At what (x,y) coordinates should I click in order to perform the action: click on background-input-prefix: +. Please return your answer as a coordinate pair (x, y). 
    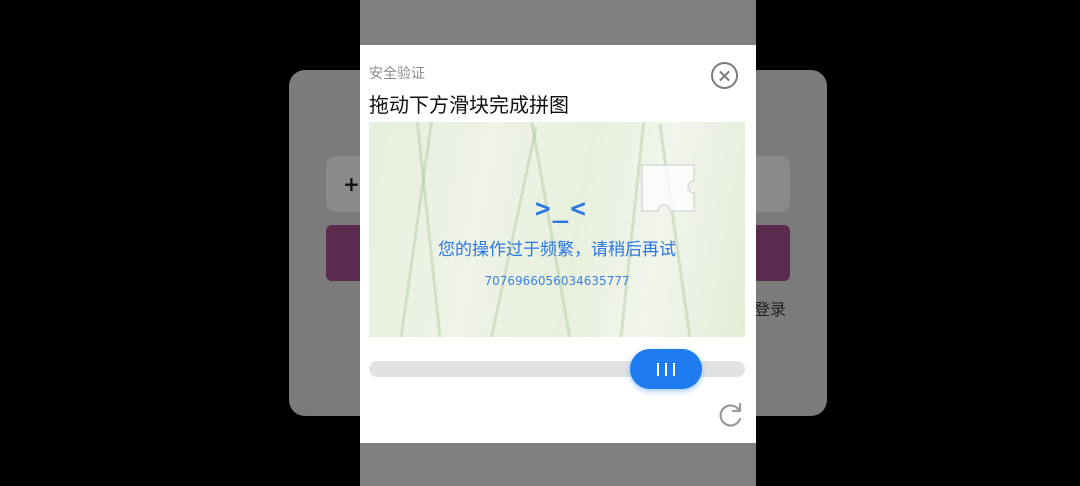
    Looking at the image, I should click on (351, 184).